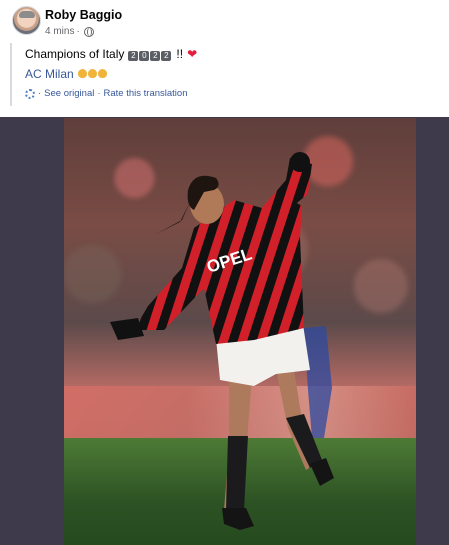 Image resolution: width=449 pixels, height=545 pixels. Describe the element at coordinates (88, 31) in the screenshot. I see `globe-icon` at that location.